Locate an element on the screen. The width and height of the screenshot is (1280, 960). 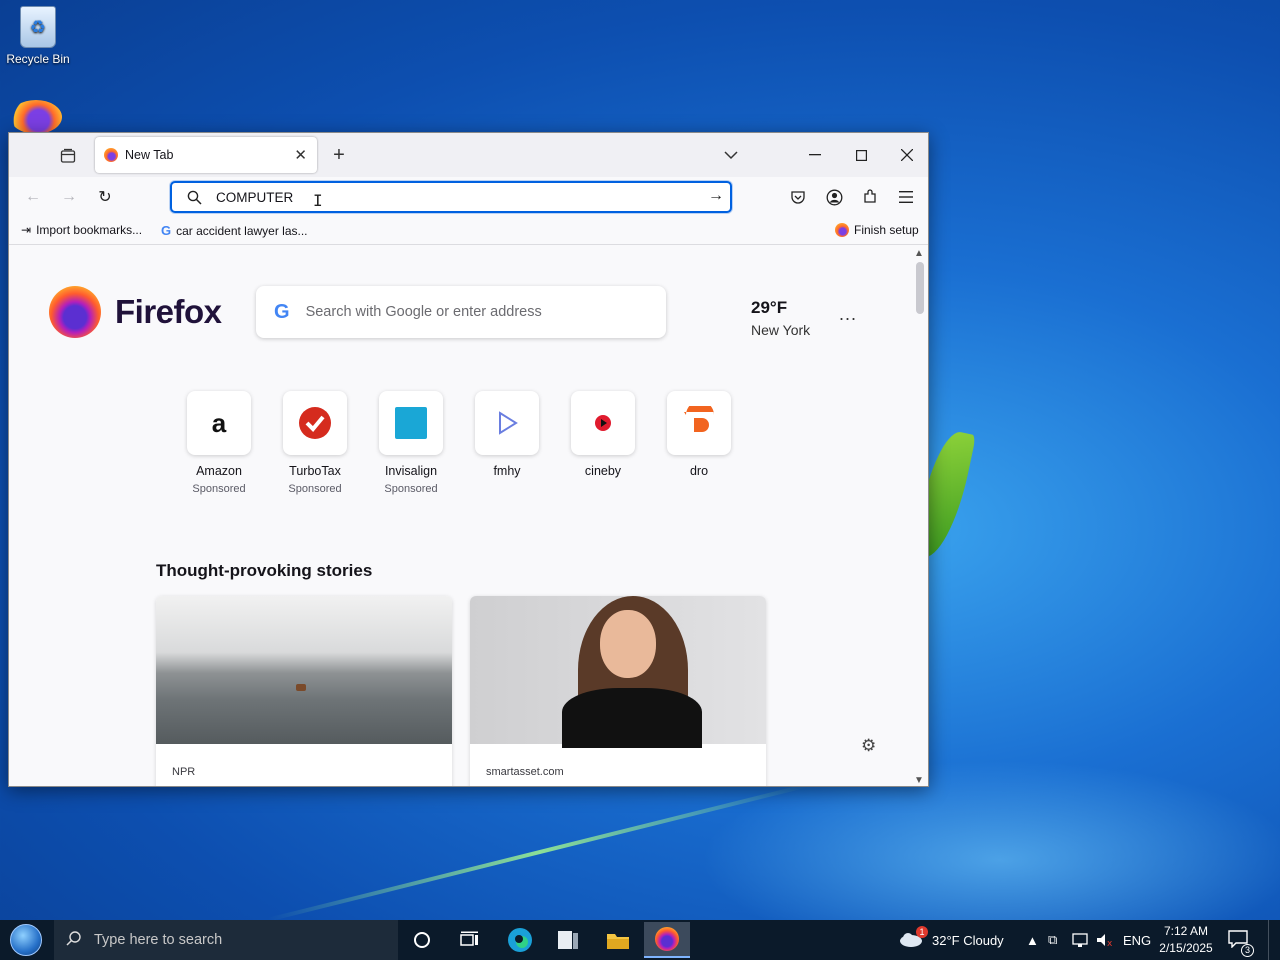
gear-icon: ⚙ is located at coordinates (868, 746).